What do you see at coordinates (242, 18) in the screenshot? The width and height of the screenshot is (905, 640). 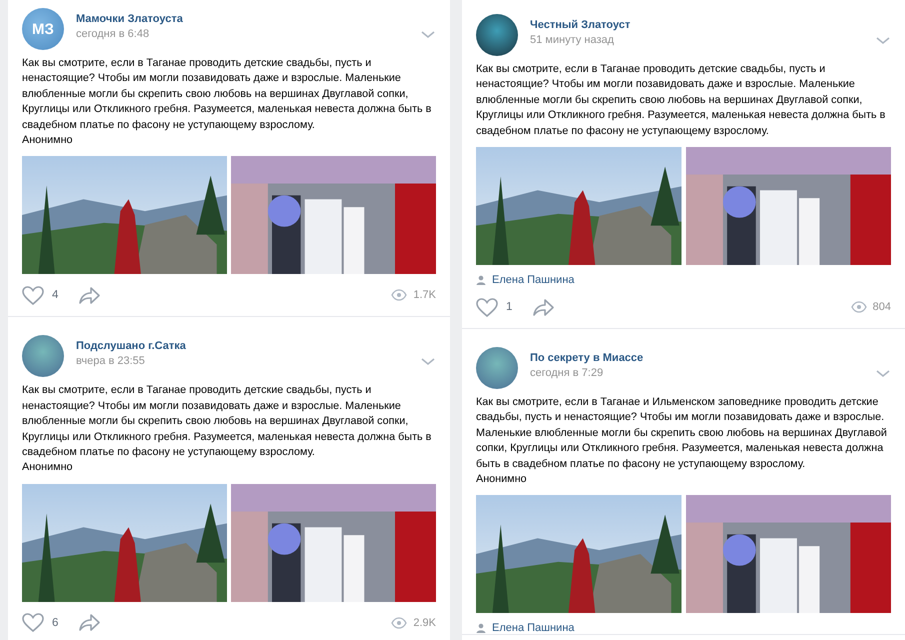 I see `community-name: Мамочки Златоуста` at bounding box center [242, 18].